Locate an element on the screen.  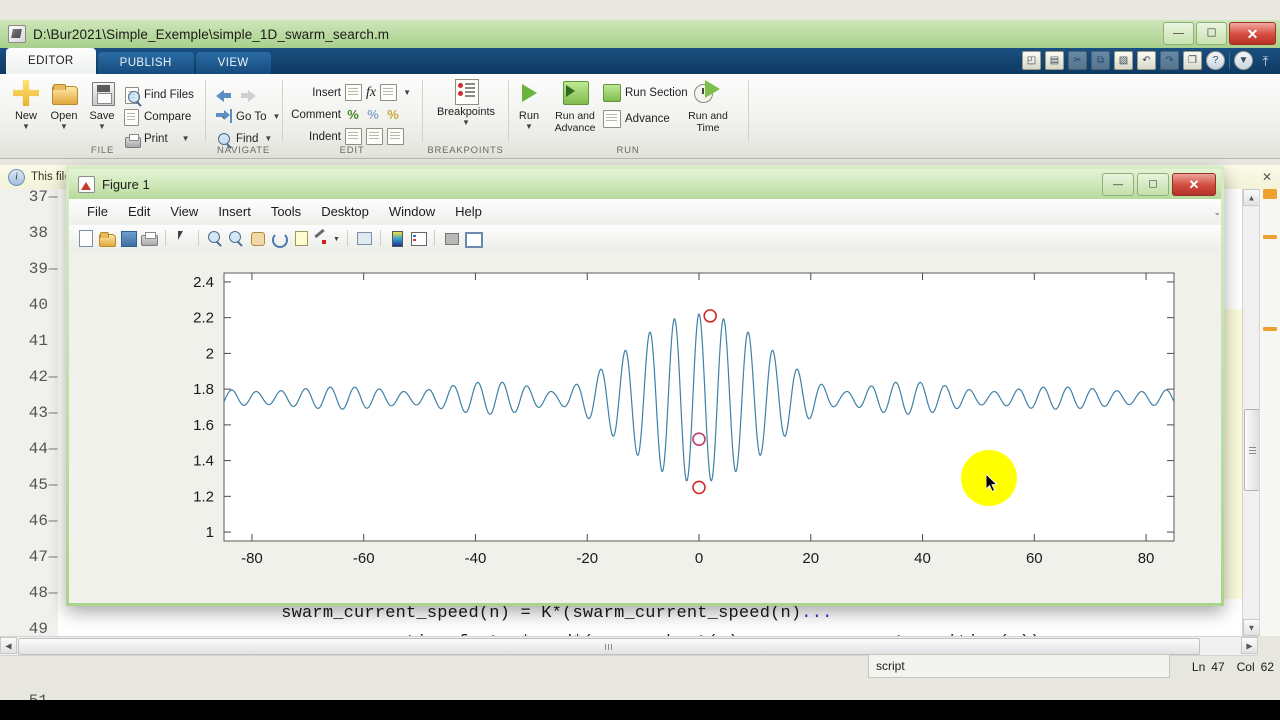
tab-publish: PUBLISH is located at coordinates (145, 63).